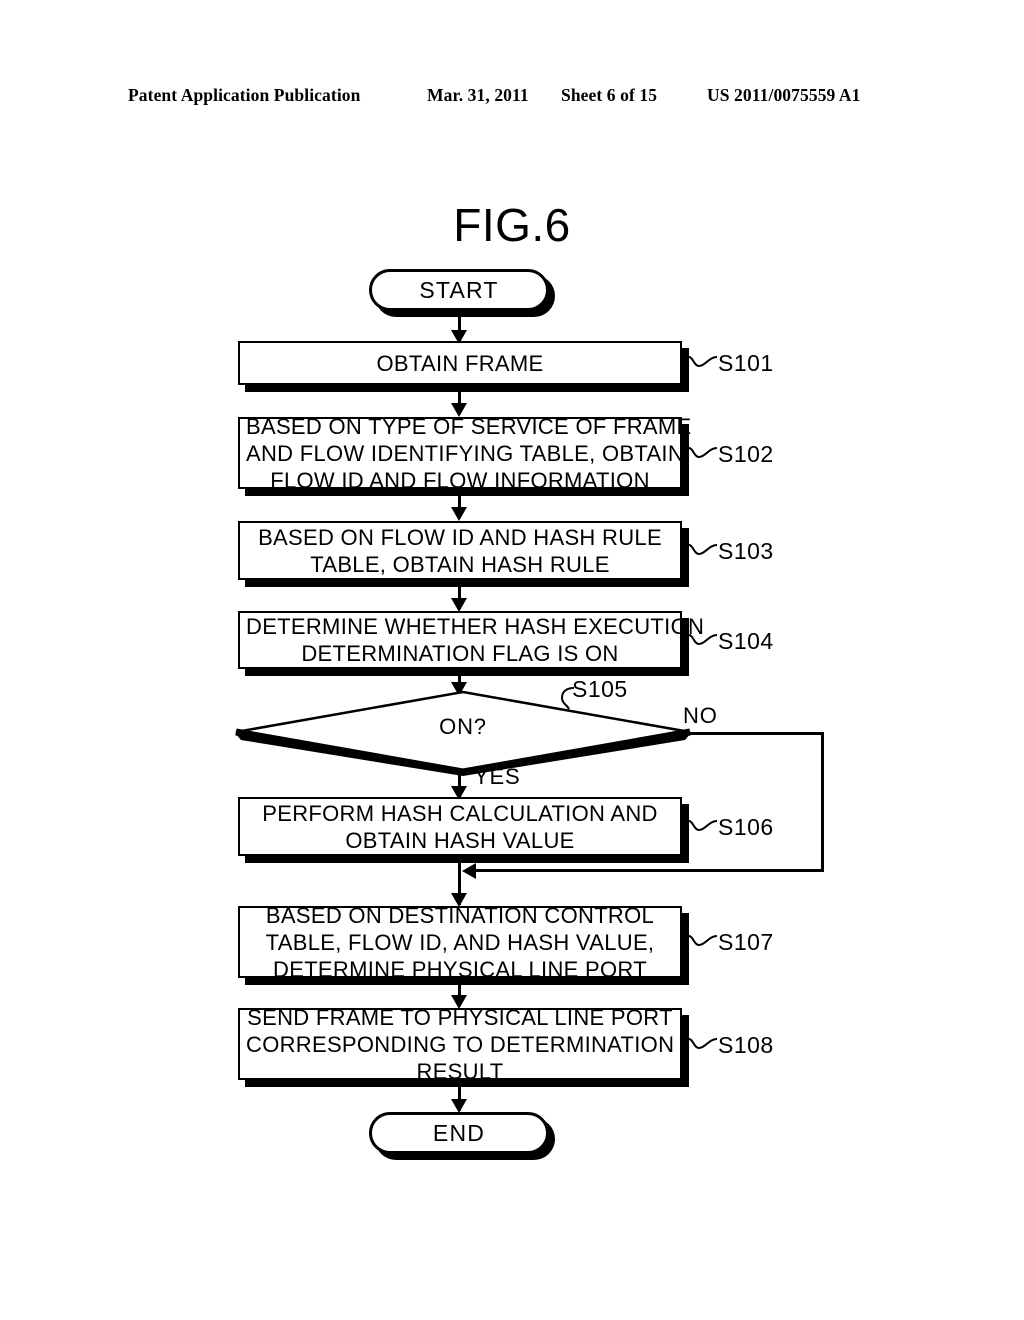  I want to click on step-ref-s105: S105, so click(594, 693).